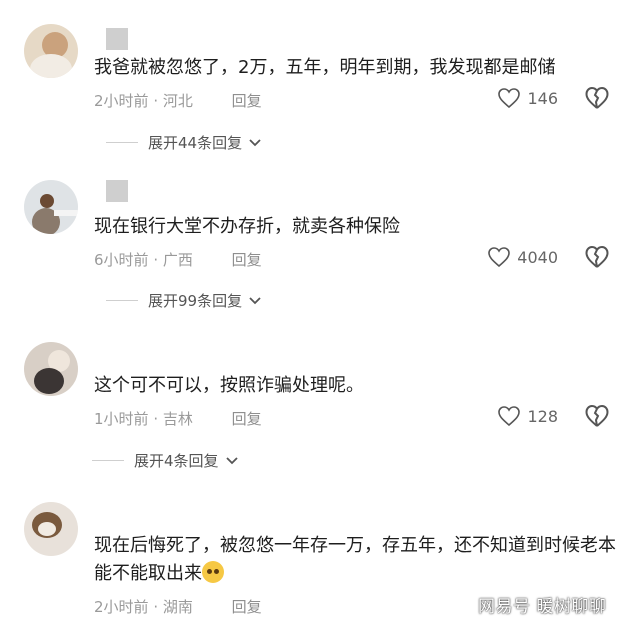 This screenshot has height=622, width=640. I want to click on comment-meta: 1小时前 · 吉林 回复, so click(178, 419).